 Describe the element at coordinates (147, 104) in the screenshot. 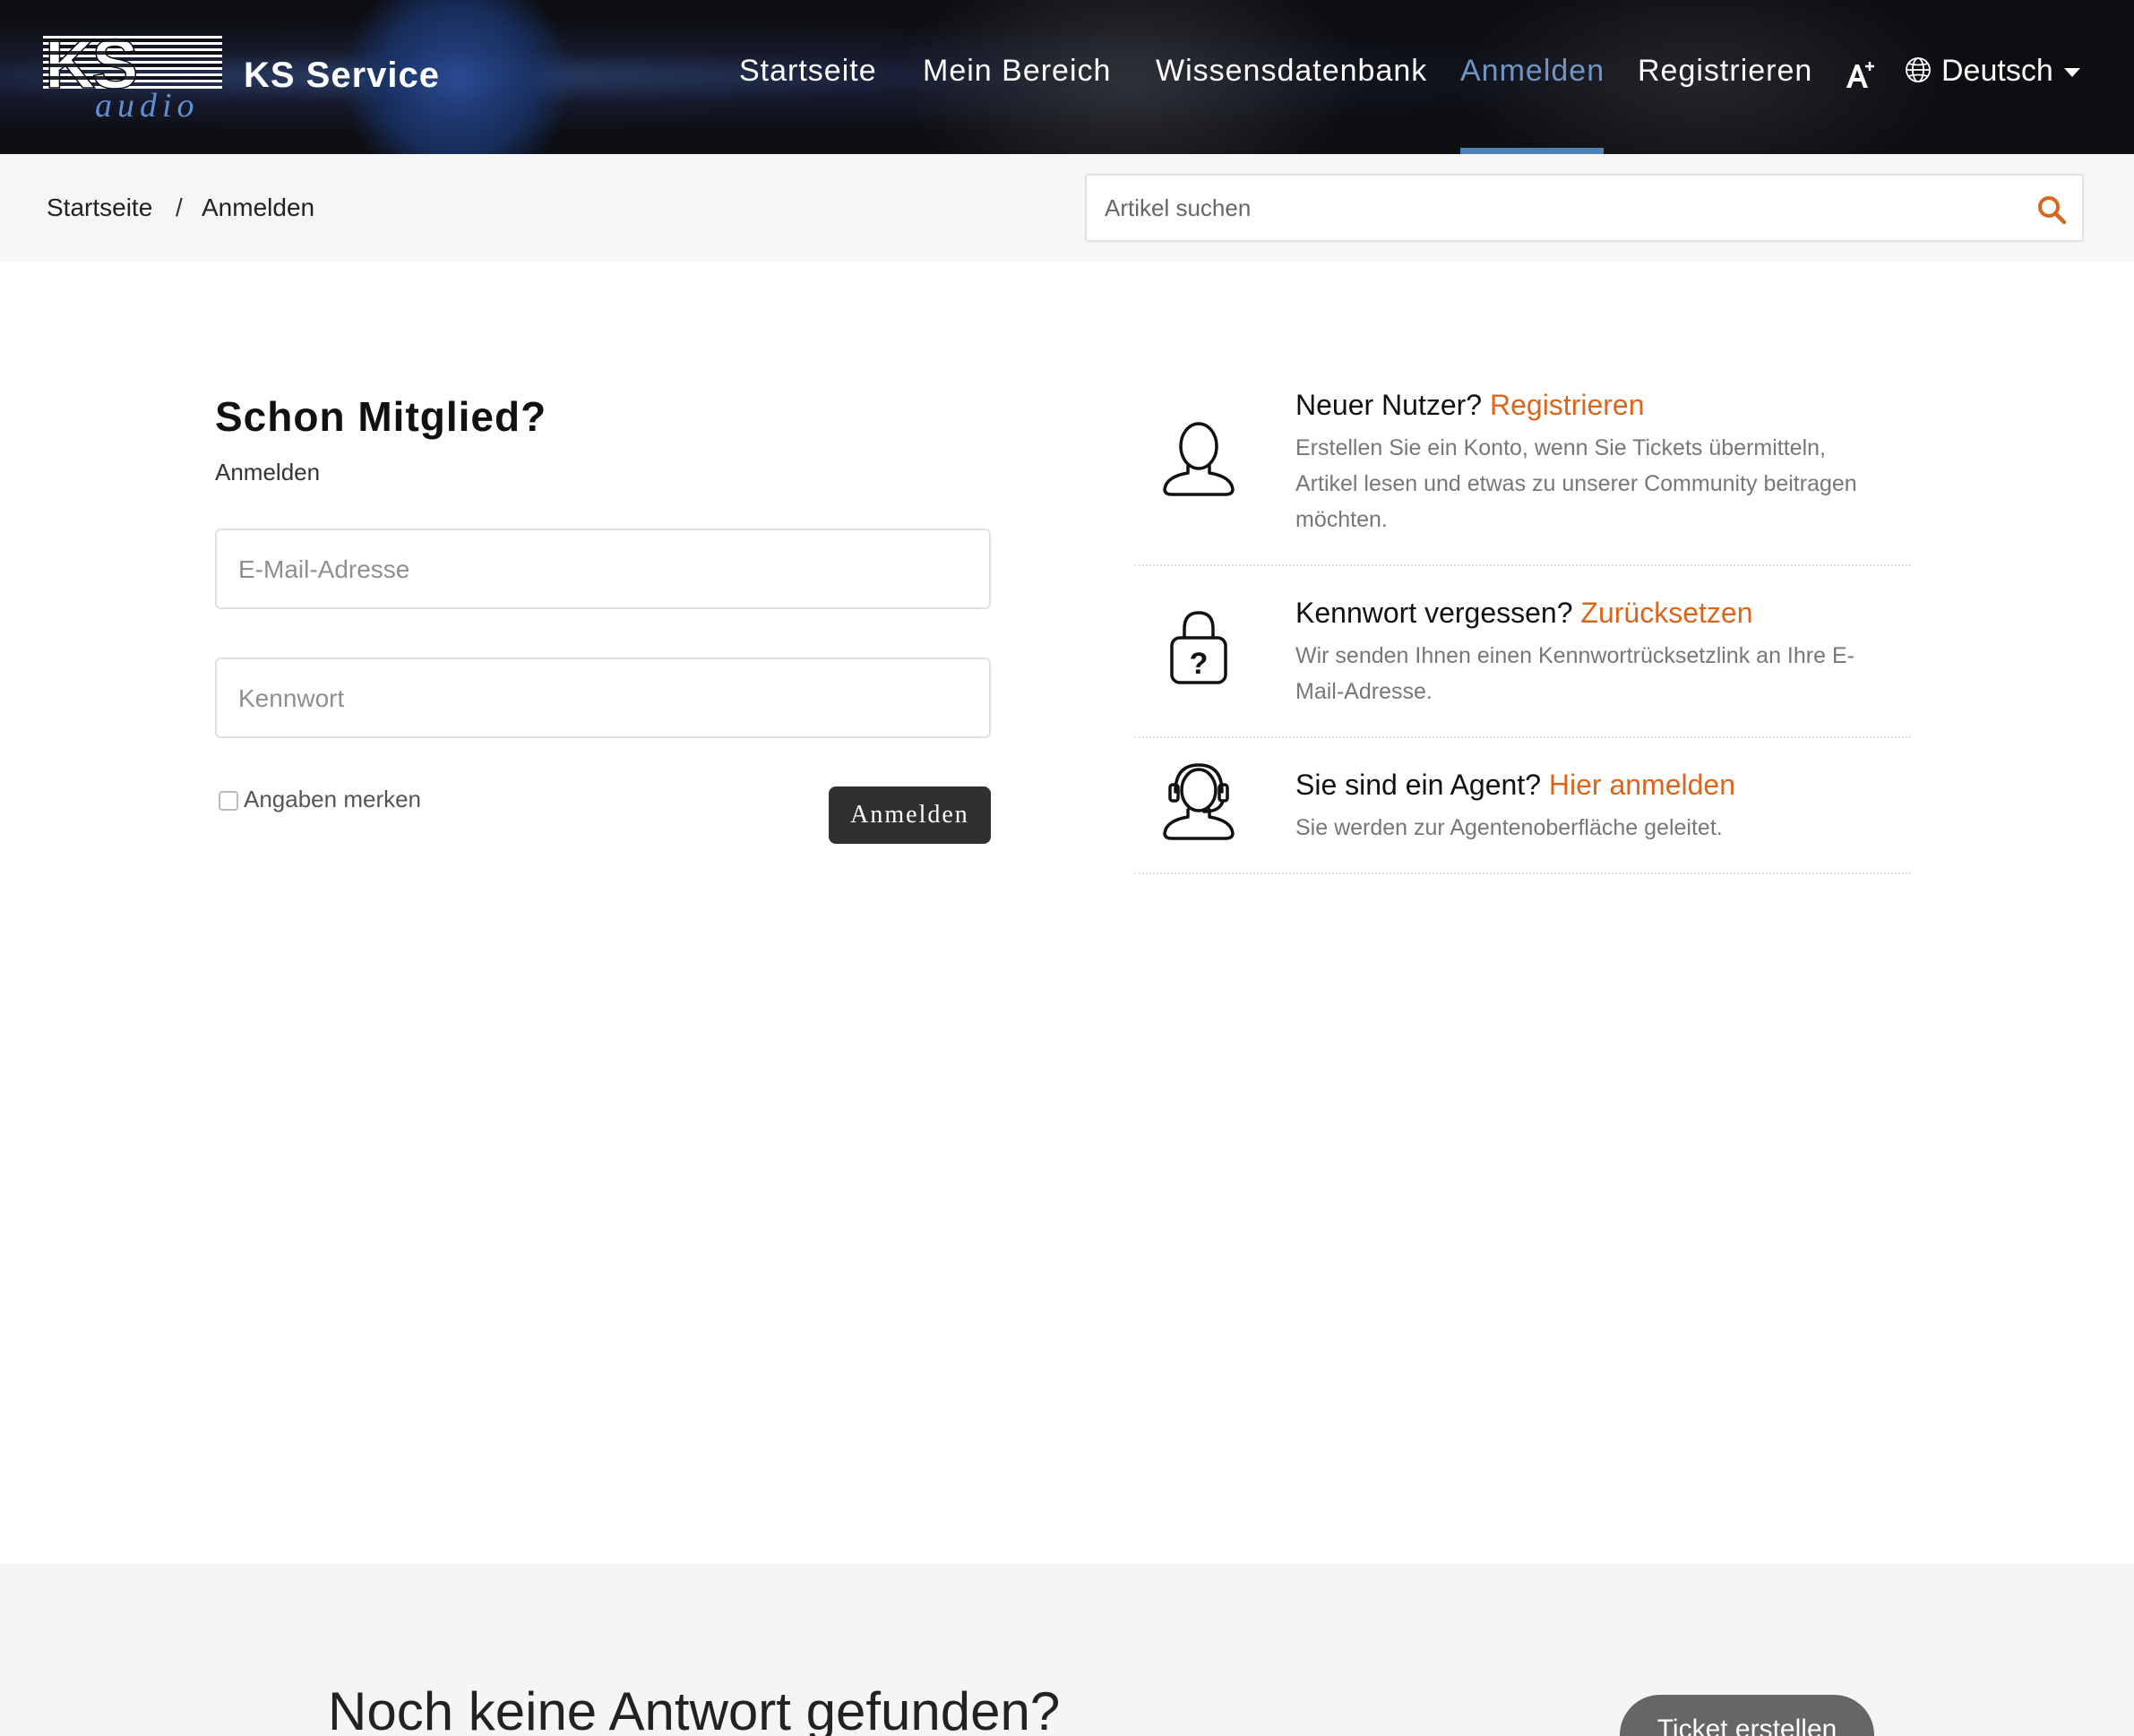

I see `svg-text: audio` at that location.